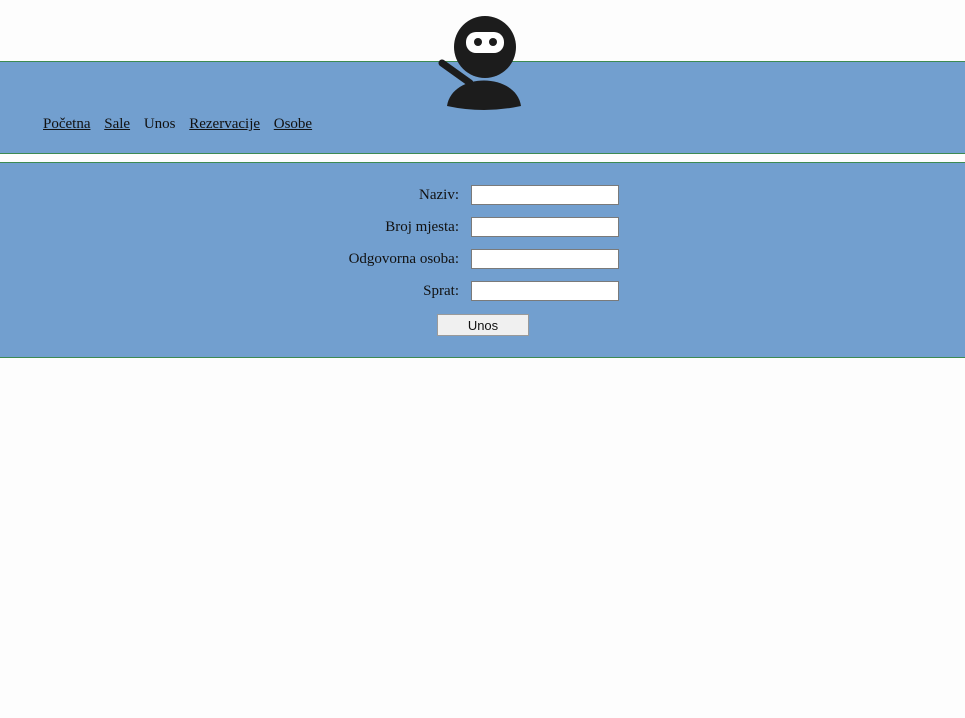 This screenshot has height=718, width=965. Describe the element at coordinates (483, 325) in the screenshot. I see `unos-submit-button: Unos` at that location.